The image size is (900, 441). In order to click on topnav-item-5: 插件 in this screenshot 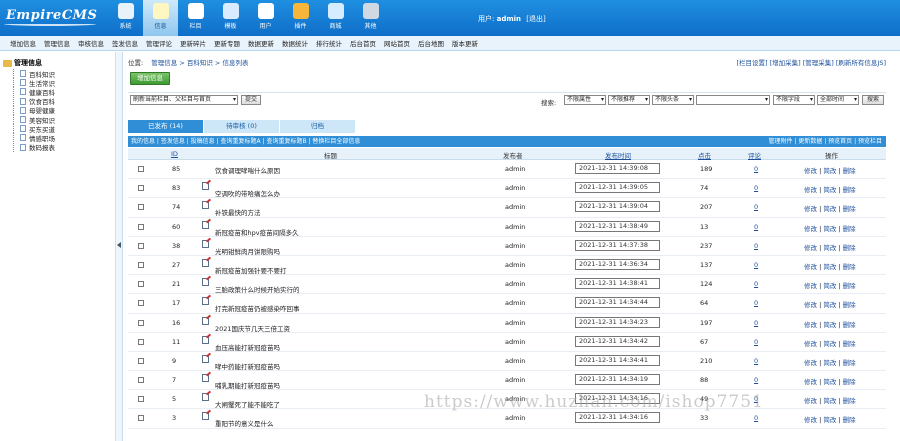, I will do `click(300, 18)`.